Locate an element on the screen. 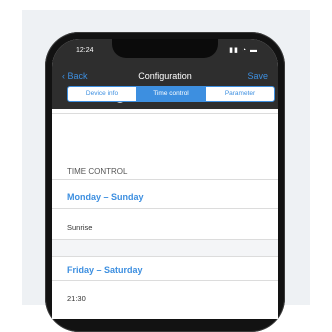 This screenshot has height=332, width=332. segmented-tabs: Device info Time control Parameter is located at coordinates (171, 94).